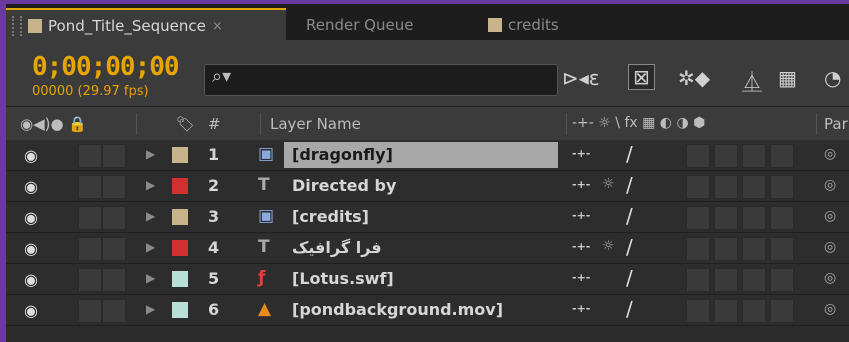 This screenshot has height=342, width=849. Describe the element at coordinates (427, 217) in the screenshot. I see `layer-row: ◉ ▶ 3 ▣ [credits] -+- / ◎` at that location.